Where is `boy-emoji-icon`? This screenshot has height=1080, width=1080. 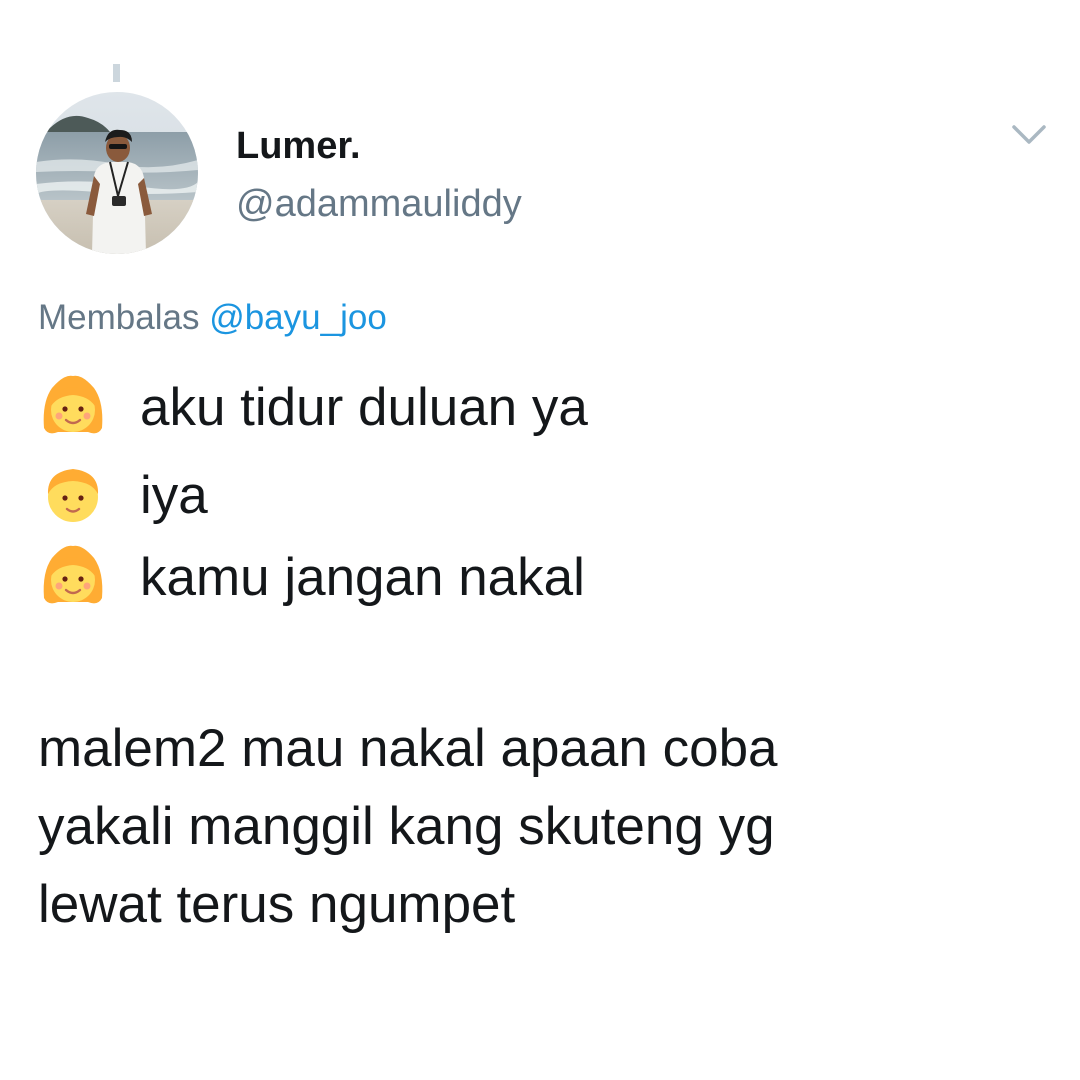
boy-emoji-icon is located at coordinates (73, 495).